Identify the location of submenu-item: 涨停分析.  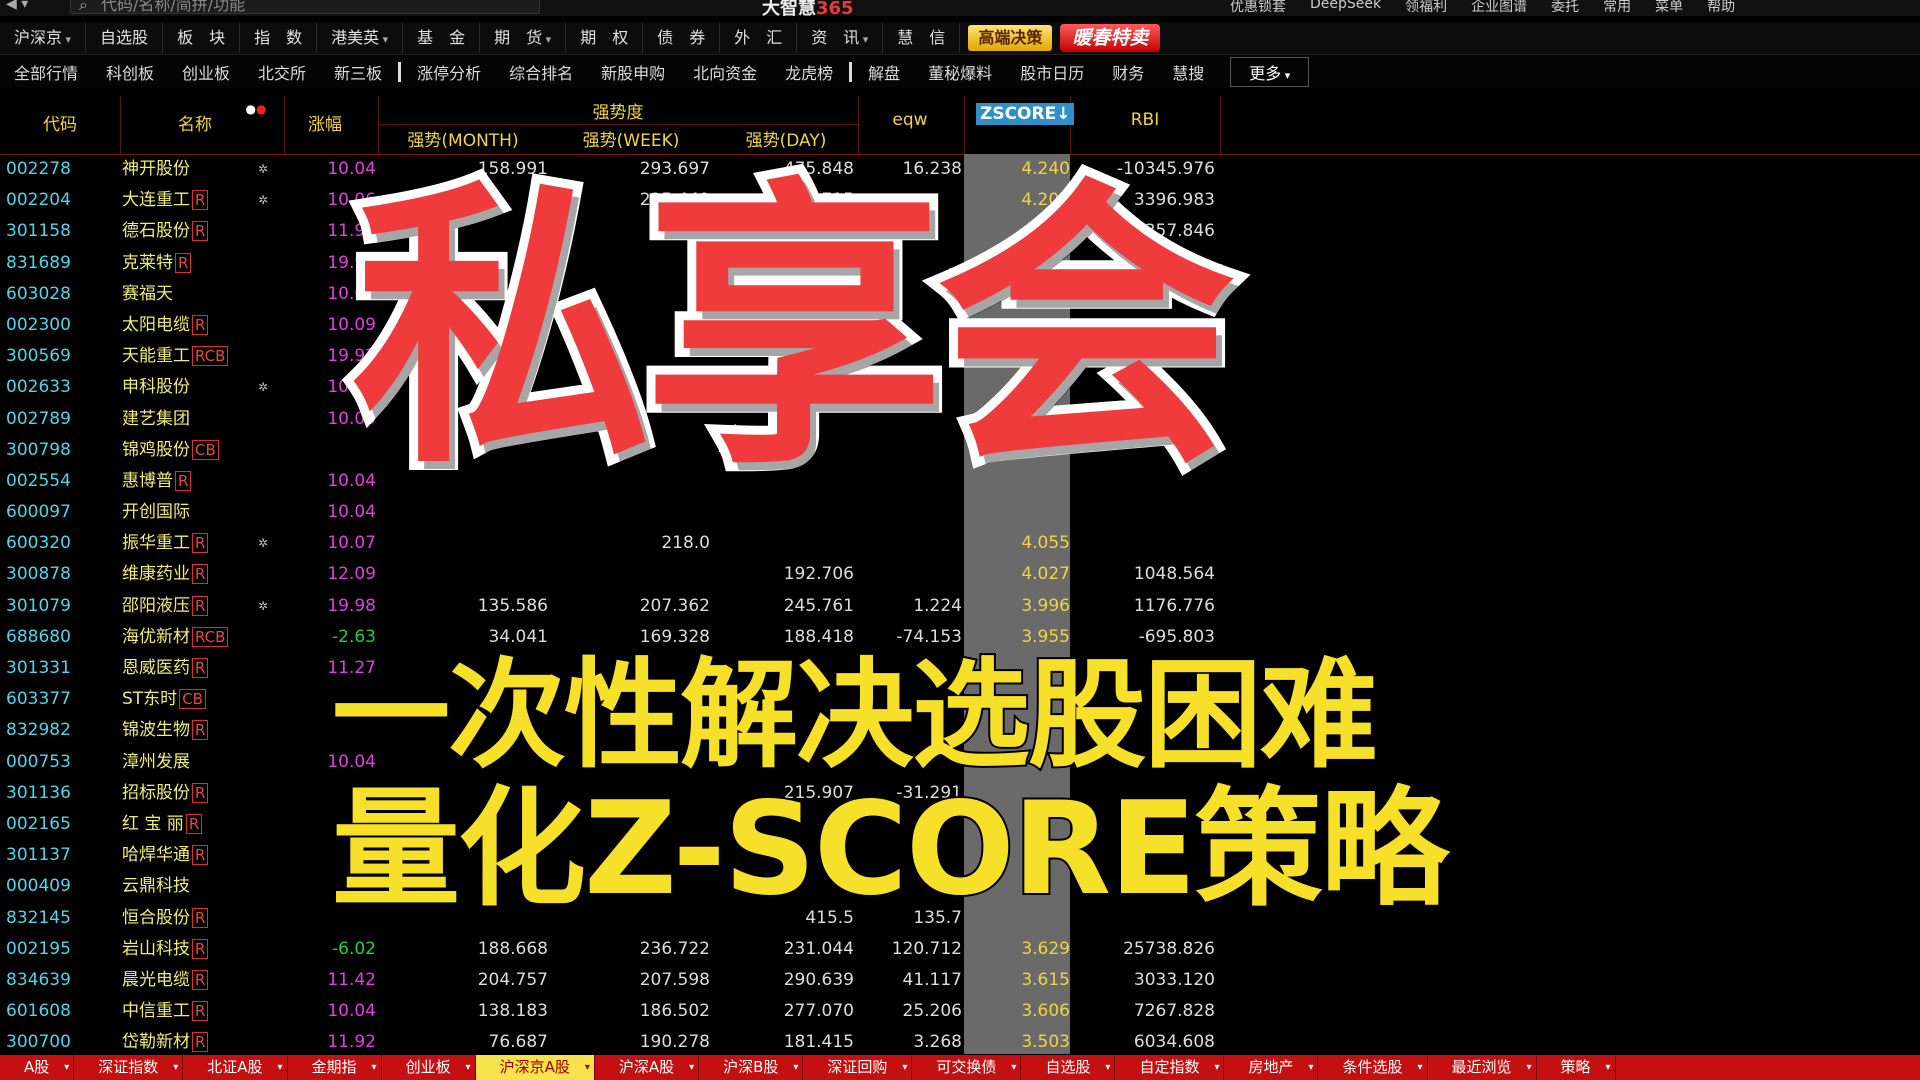
(449, 72).